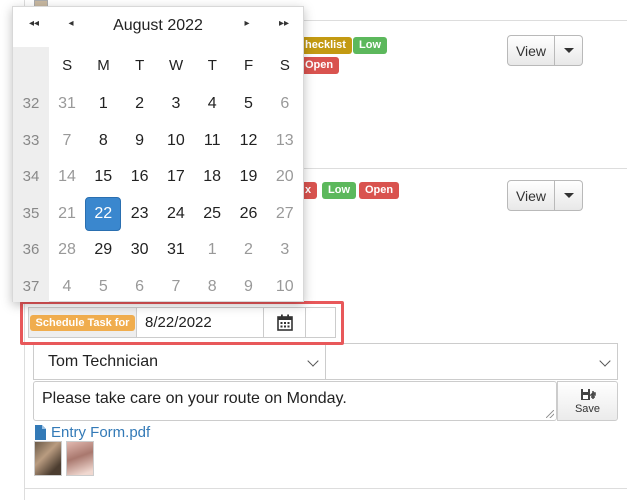  What do you see at coordinates (67, 287) in the screenshot?
I see `calendar-day-other-month: 4` at bounding box center [67, 287].